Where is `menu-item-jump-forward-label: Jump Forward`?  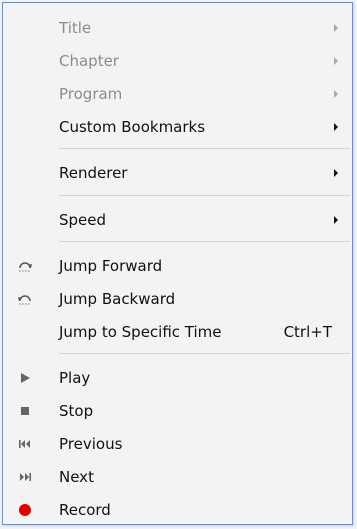 menu-item-jump-forward-label: Jump Forward is located at coordinates (111, 265).